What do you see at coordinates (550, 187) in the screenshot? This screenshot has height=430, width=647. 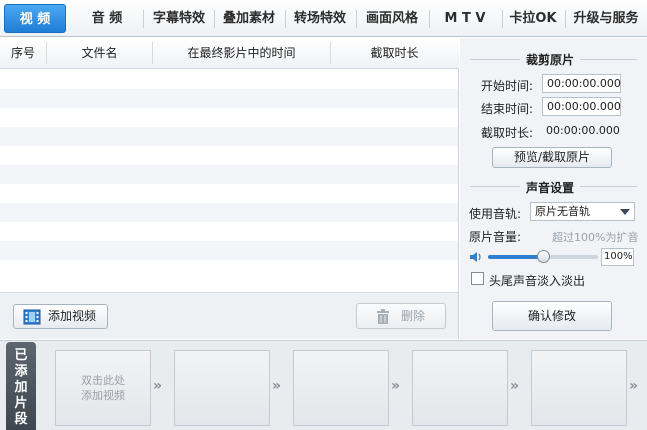 I see `audio-section-title: 声音设置` at bounding box center [550, 187].